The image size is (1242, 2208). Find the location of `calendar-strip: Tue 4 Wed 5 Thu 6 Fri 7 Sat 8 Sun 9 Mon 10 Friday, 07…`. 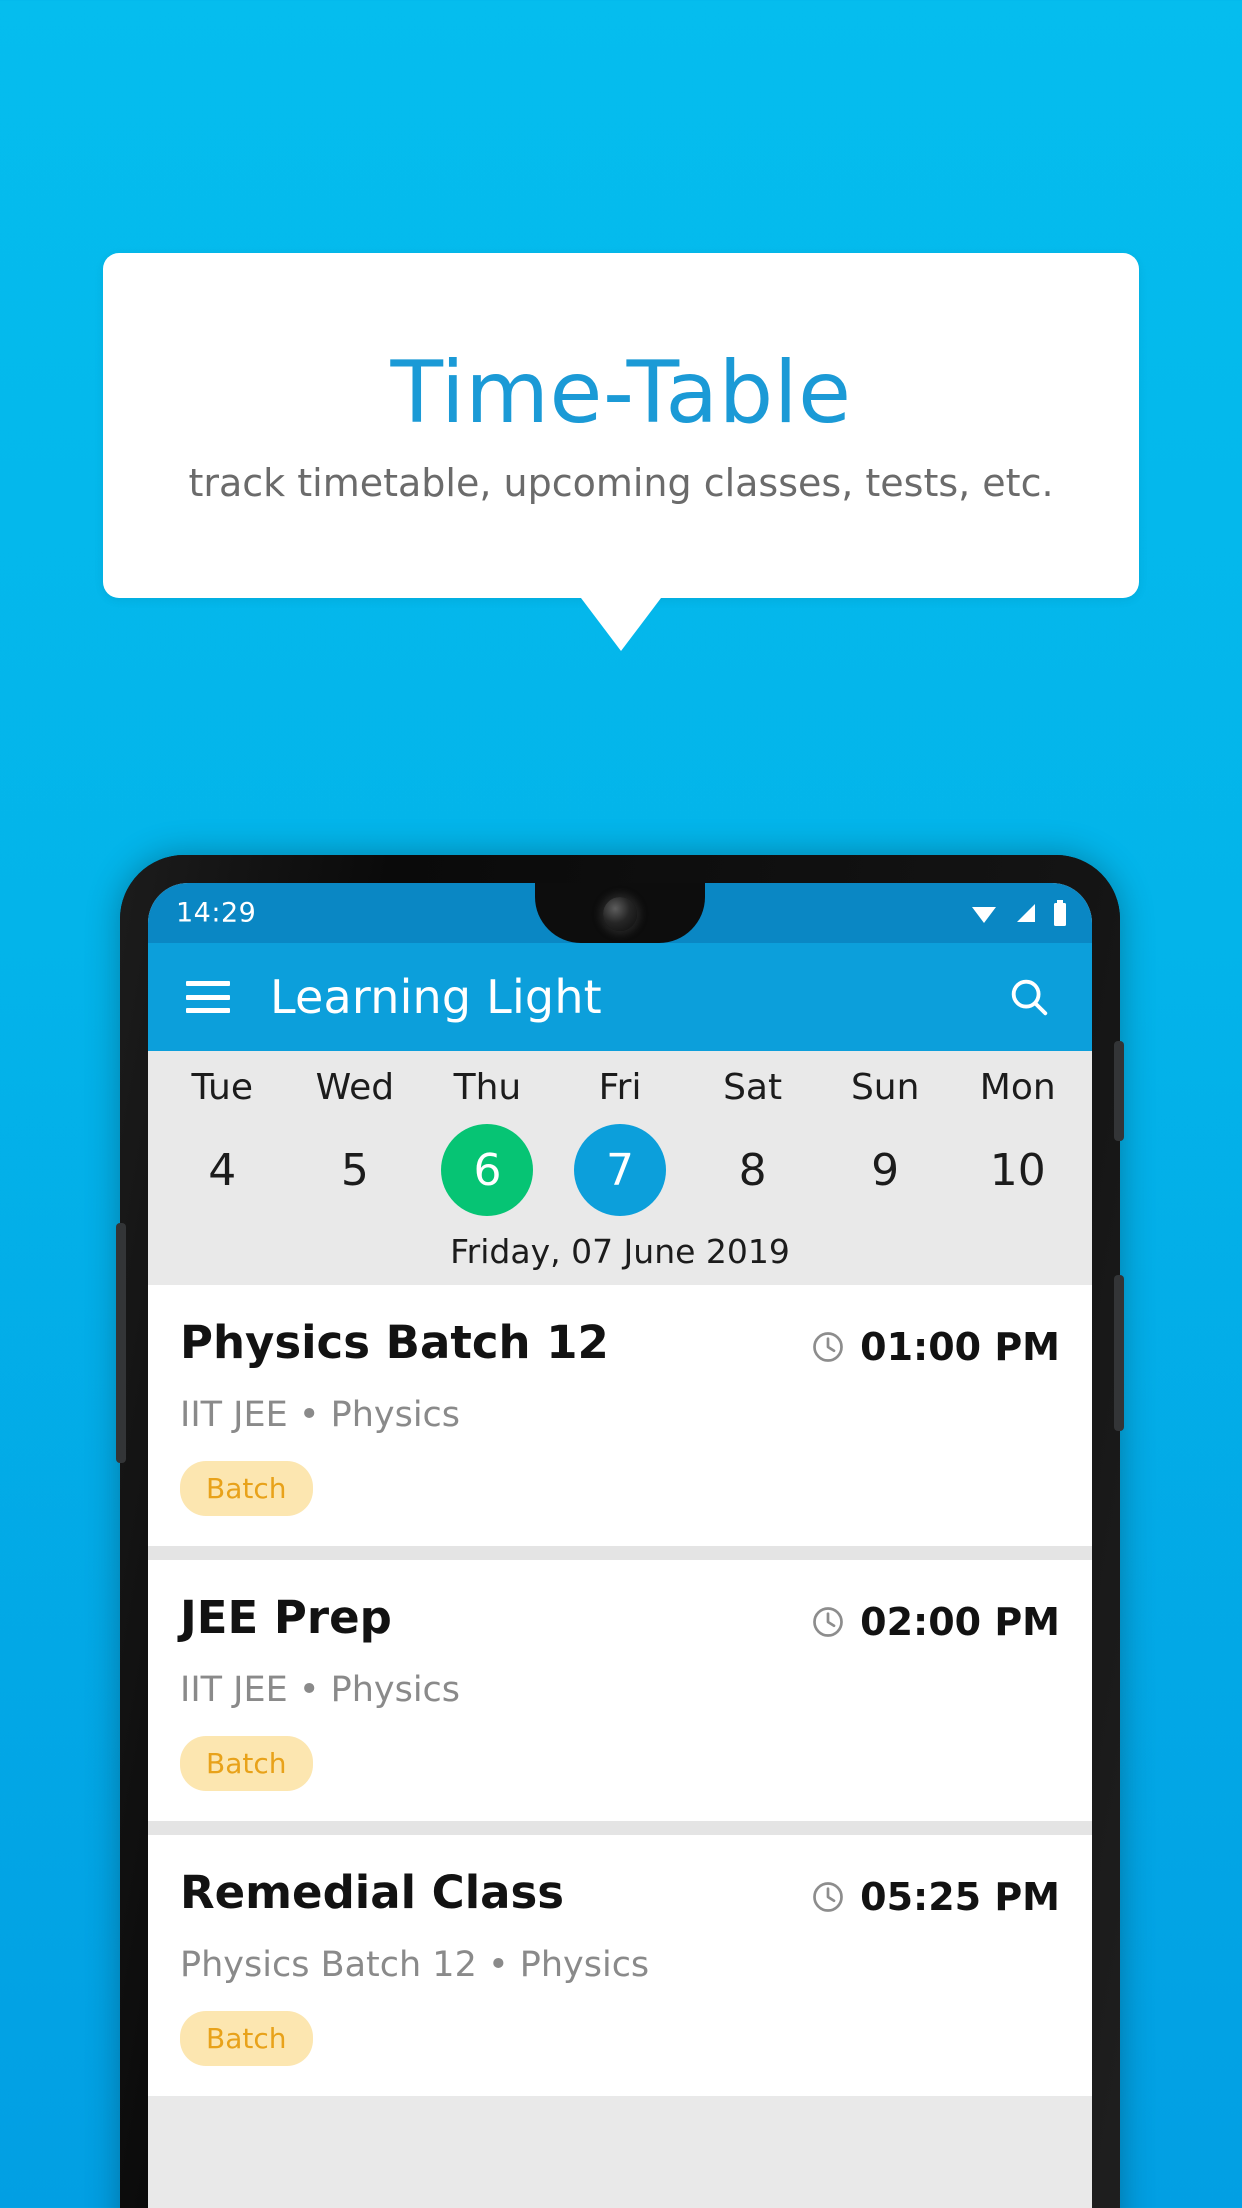

calendar-strip: Tue 4 Wed 5 Thu 6 Fri 7 Sat 8 Sun 9 Mon 10 Friday, 07… is located at coordinates (620, 1168).